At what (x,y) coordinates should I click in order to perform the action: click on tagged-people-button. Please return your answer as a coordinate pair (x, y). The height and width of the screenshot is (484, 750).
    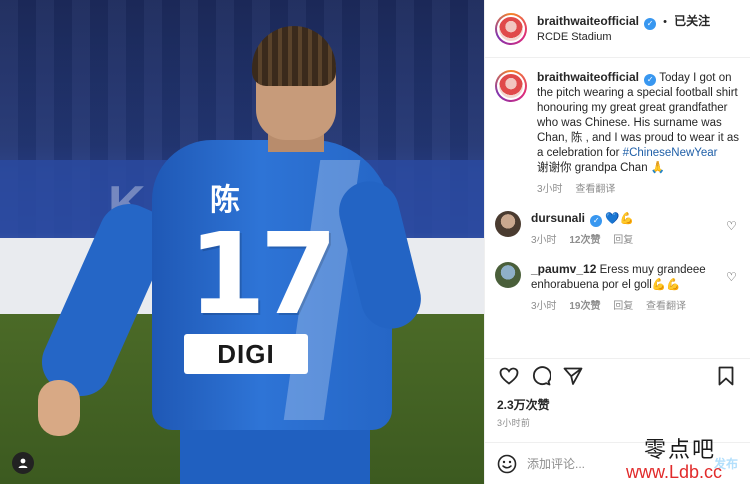
    Looking at the image, I should click on (23, 463).